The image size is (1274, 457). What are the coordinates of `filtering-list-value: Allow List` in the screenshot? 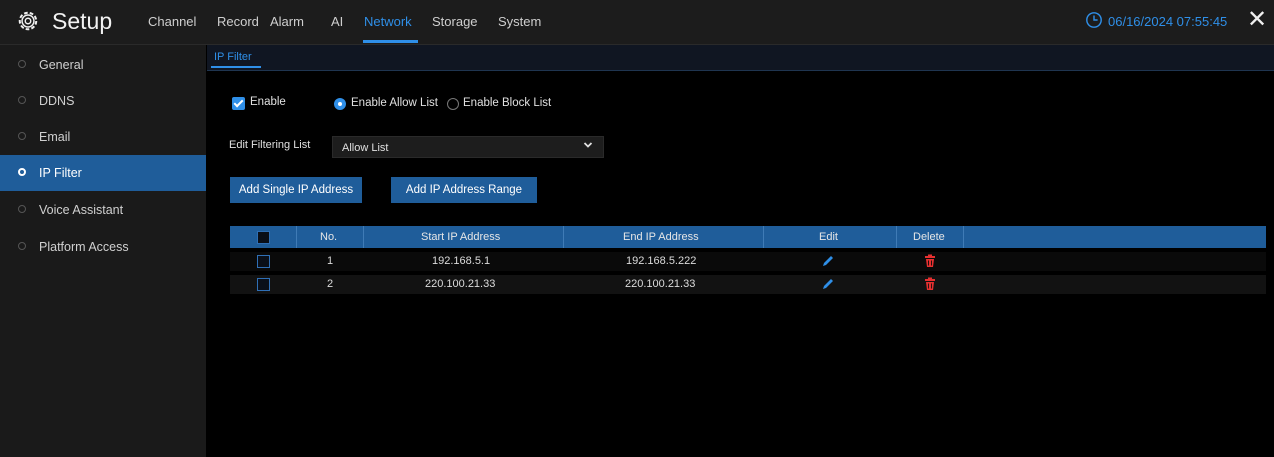 It's located at (365, 148).